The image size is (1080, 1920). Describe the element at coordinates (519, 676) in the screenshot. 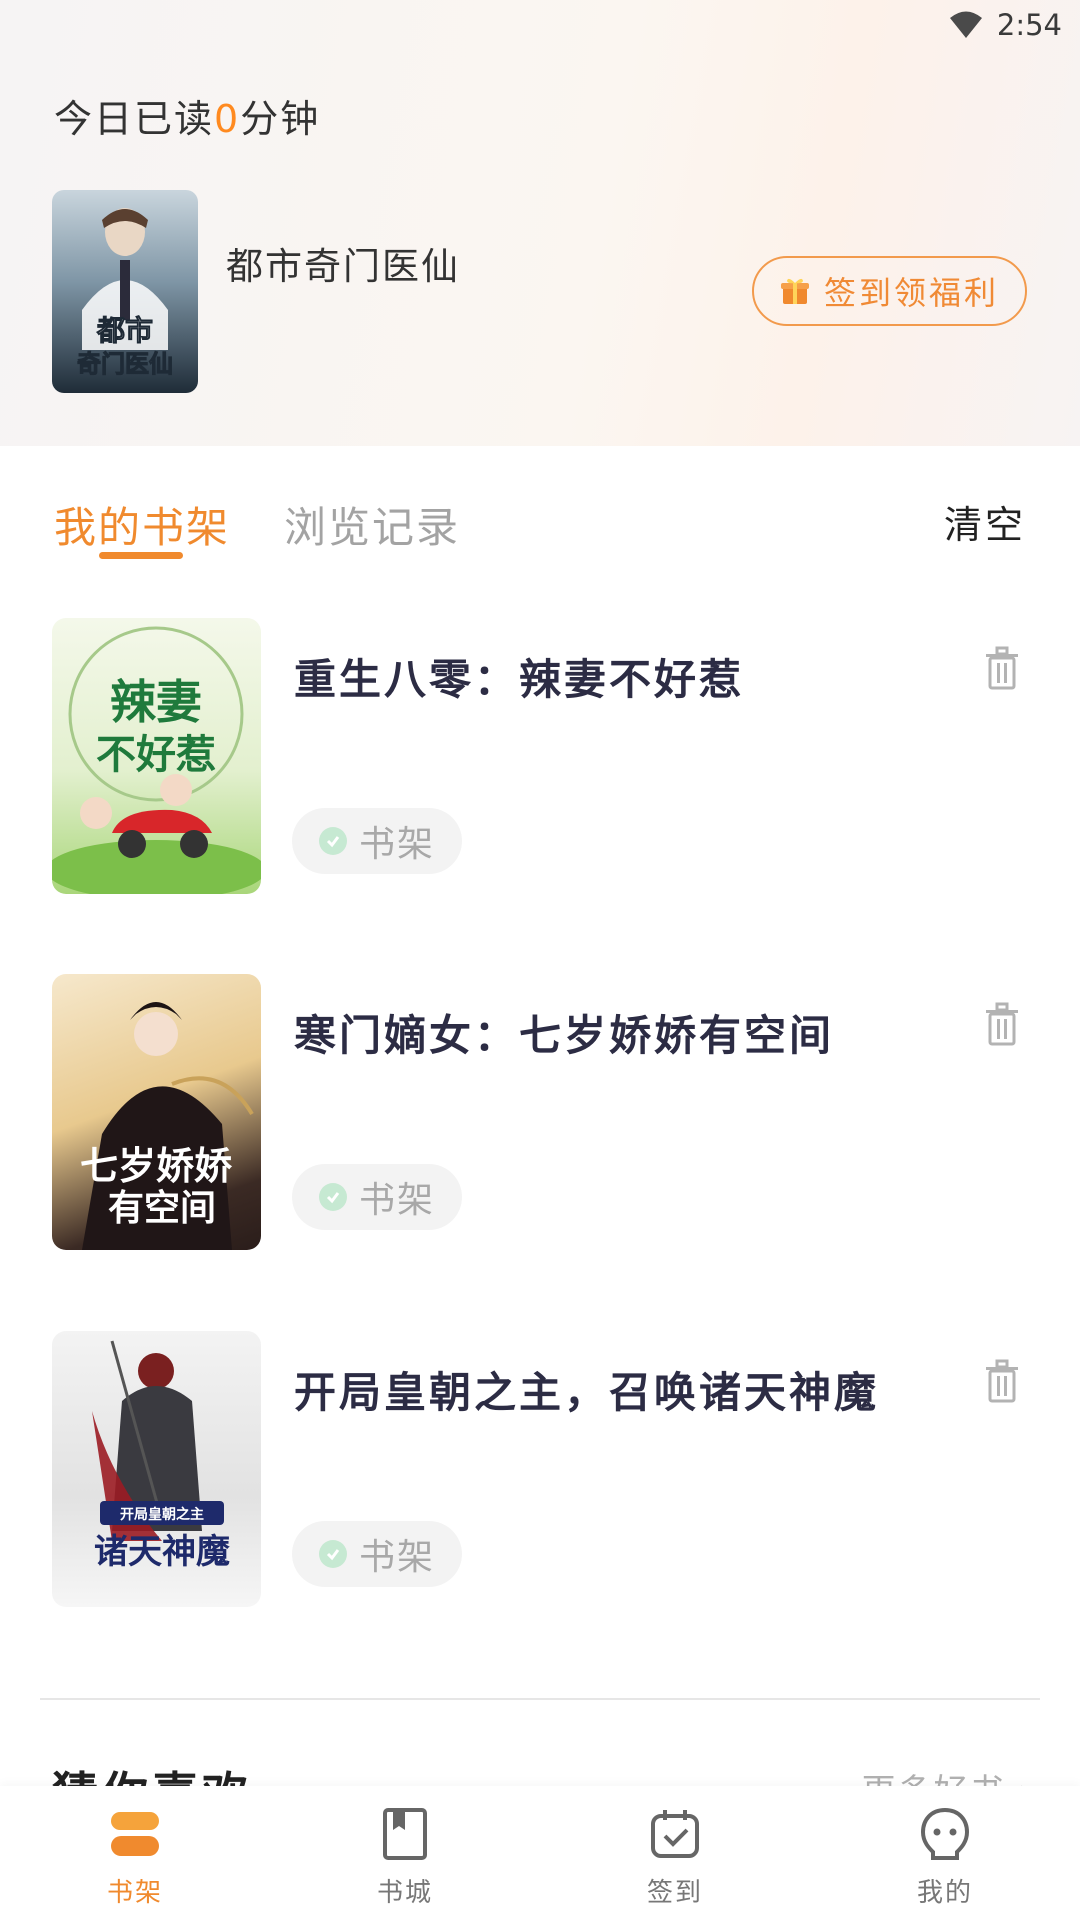

I see `book-title: 重生八零：辣妻不好惹` at that location.